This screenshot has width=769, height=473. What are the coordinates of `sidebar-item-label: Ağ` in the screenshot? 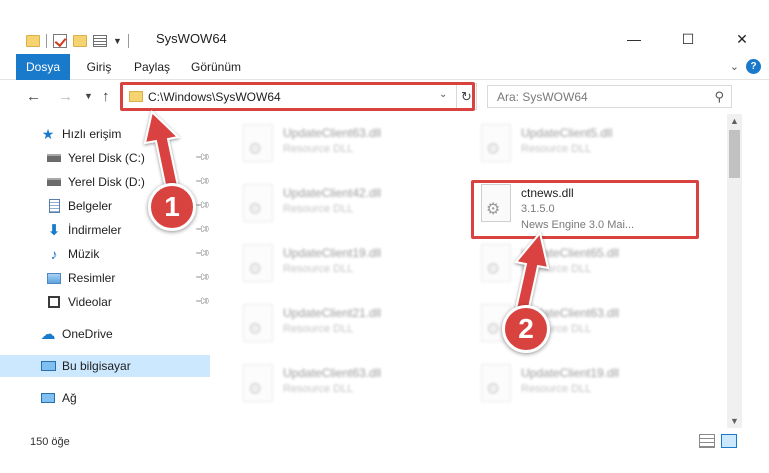 It's located at (69, 398).